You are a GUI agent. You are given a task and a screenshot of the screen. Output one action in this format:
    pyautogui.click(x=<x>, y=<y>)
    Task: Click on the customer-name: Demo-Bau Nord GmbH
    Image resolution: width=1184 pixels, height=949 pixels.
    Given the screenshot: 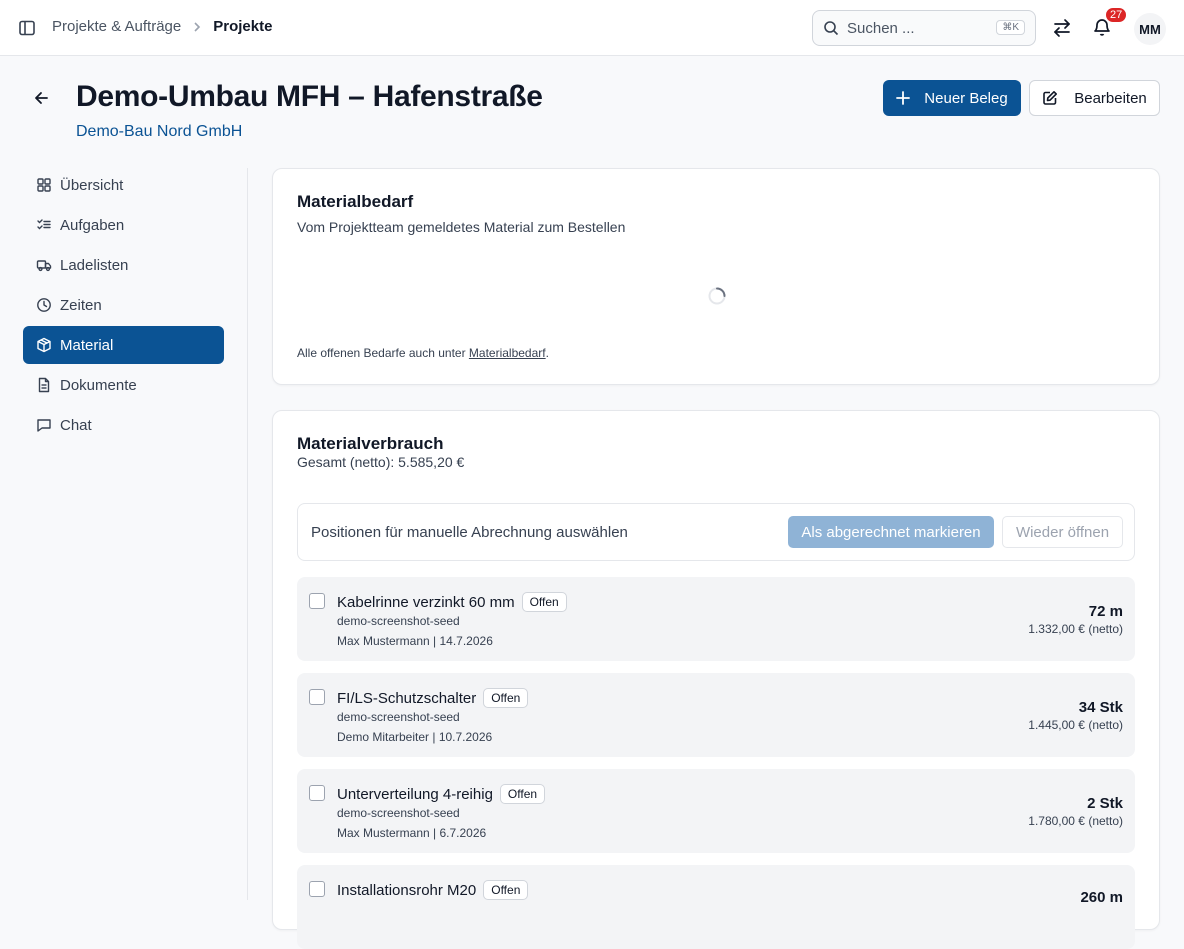 What is the action you would take?
    pyautogui.click(x=159, y=132)
    